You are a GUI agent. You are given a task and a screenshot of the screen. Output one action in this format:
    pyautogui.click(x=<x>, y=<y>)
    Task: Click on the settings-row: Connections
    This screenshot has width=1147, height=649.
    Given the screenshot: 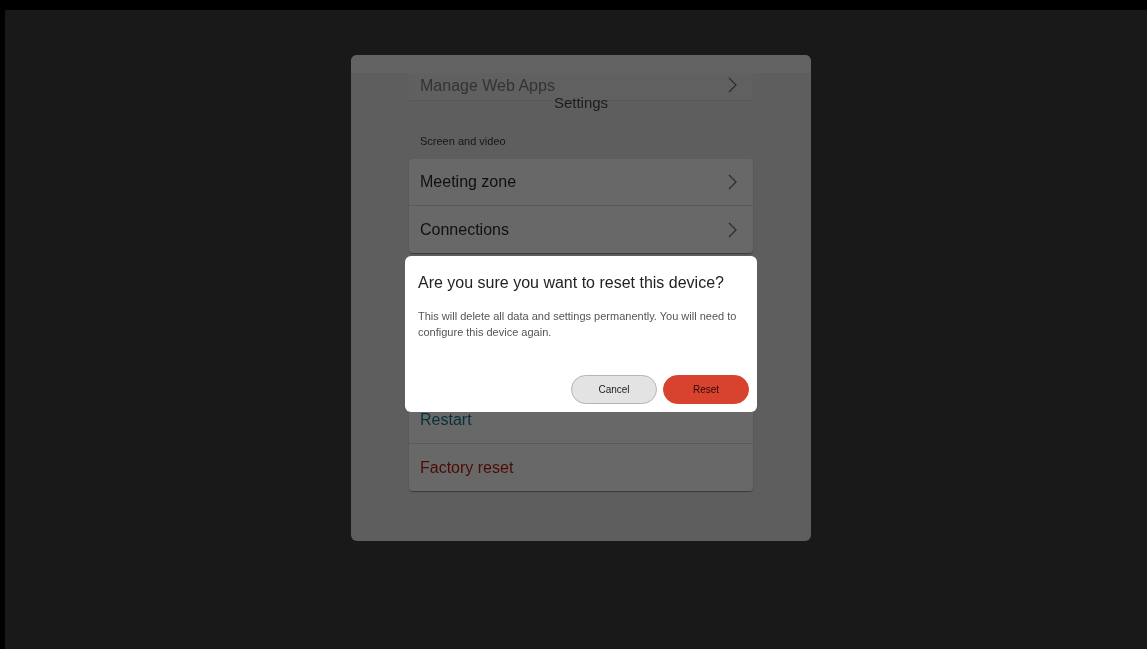 What is the action you would take?
    pyautogui.click(x=581, y=229)
    